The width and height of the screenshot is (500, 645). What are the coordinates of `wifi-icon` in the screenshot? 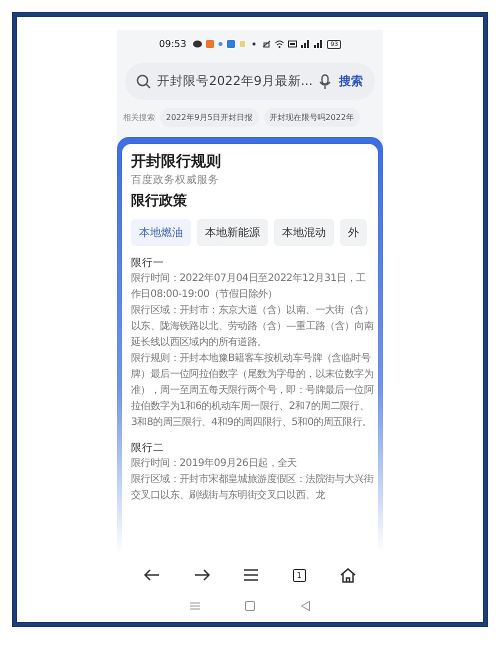 It's located at (279, 44).